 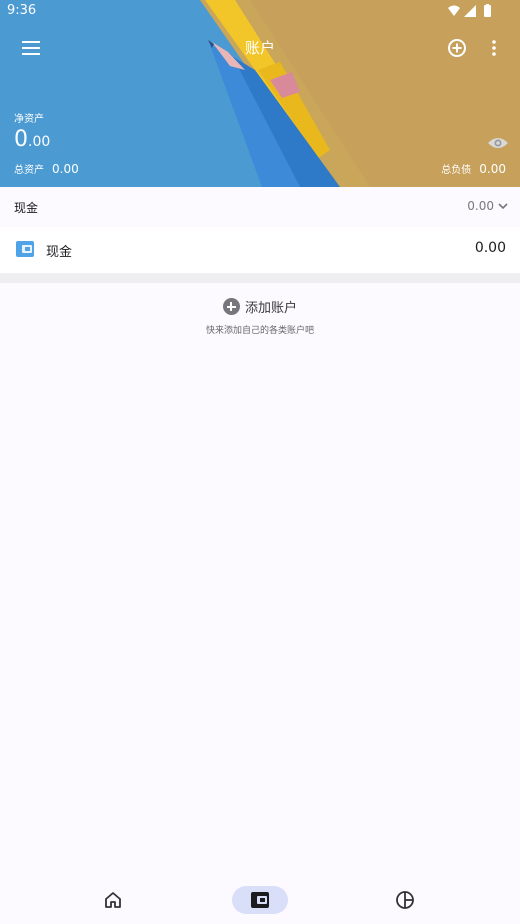 What do you see at coordinates (46, 168) in the screenshot?
I see `total-assets: 总资产 0.00` at bounding box center [46, 168].